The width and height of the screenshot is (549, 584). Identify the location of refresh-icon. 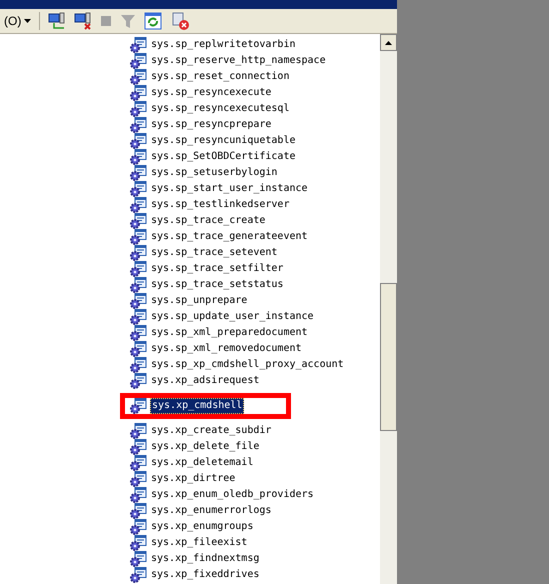
(153, 21).